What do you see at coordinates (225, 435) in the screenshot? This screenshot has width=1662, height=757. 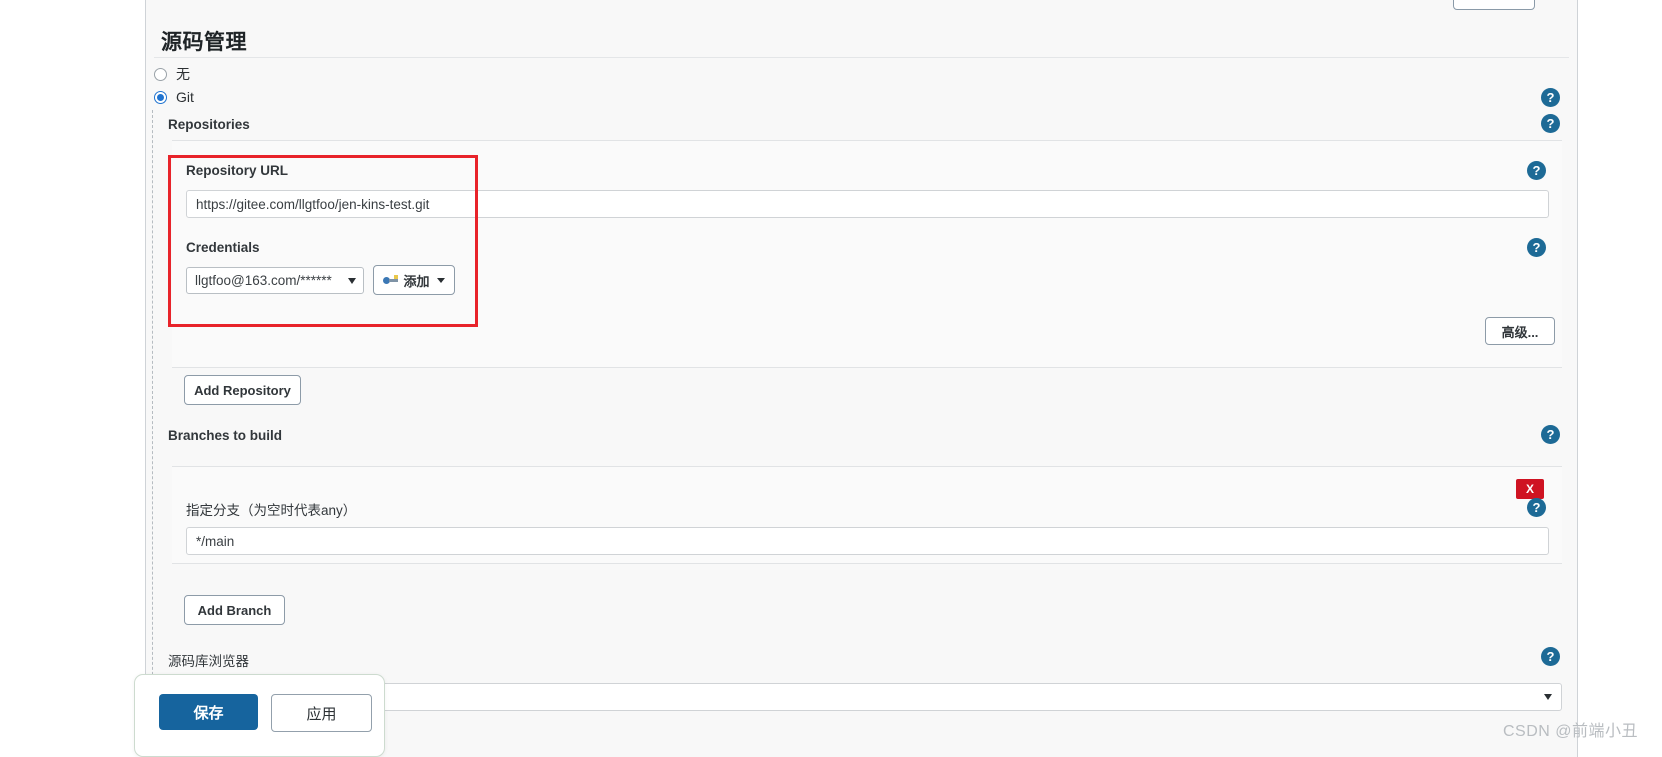 I see `branches-legend: Branches to build` at bounding box center [225, 435].